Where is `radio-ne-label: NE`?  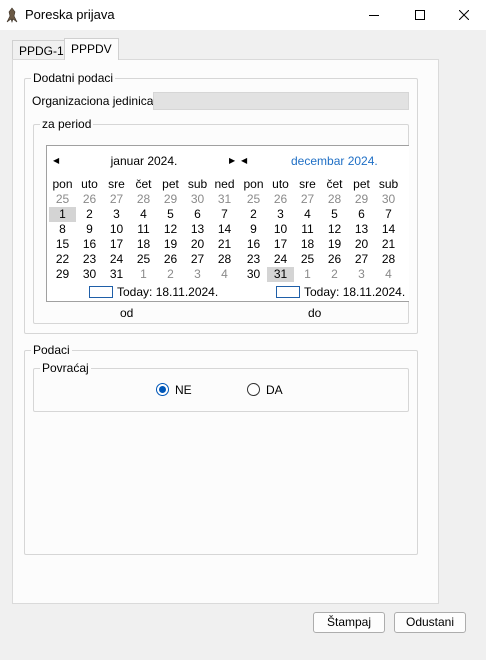 radio-ne-label: NE is located at coordinates (183, 390).